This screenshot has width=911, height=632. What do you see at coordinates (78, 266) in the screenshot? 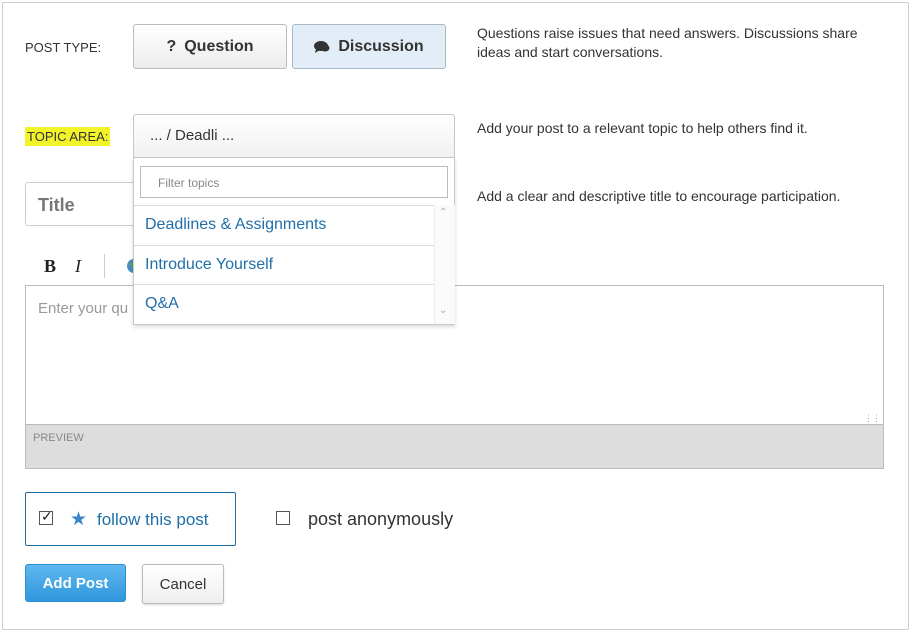
I see `italic-button: I` at bounding box center [78, 266].